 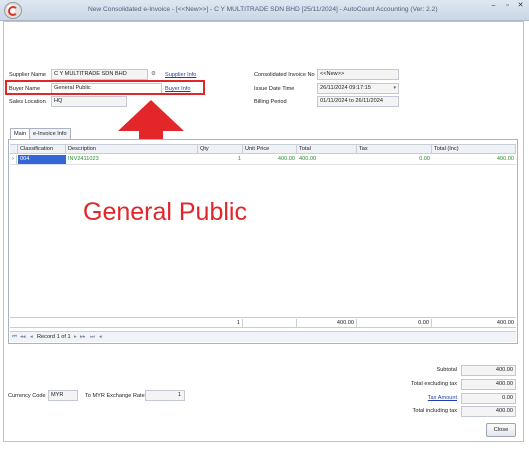 What do you see at coordinates (270, 102) in the screenshot?
I see `billing-period-label: Billing Period` at bounding box center [270, 102].